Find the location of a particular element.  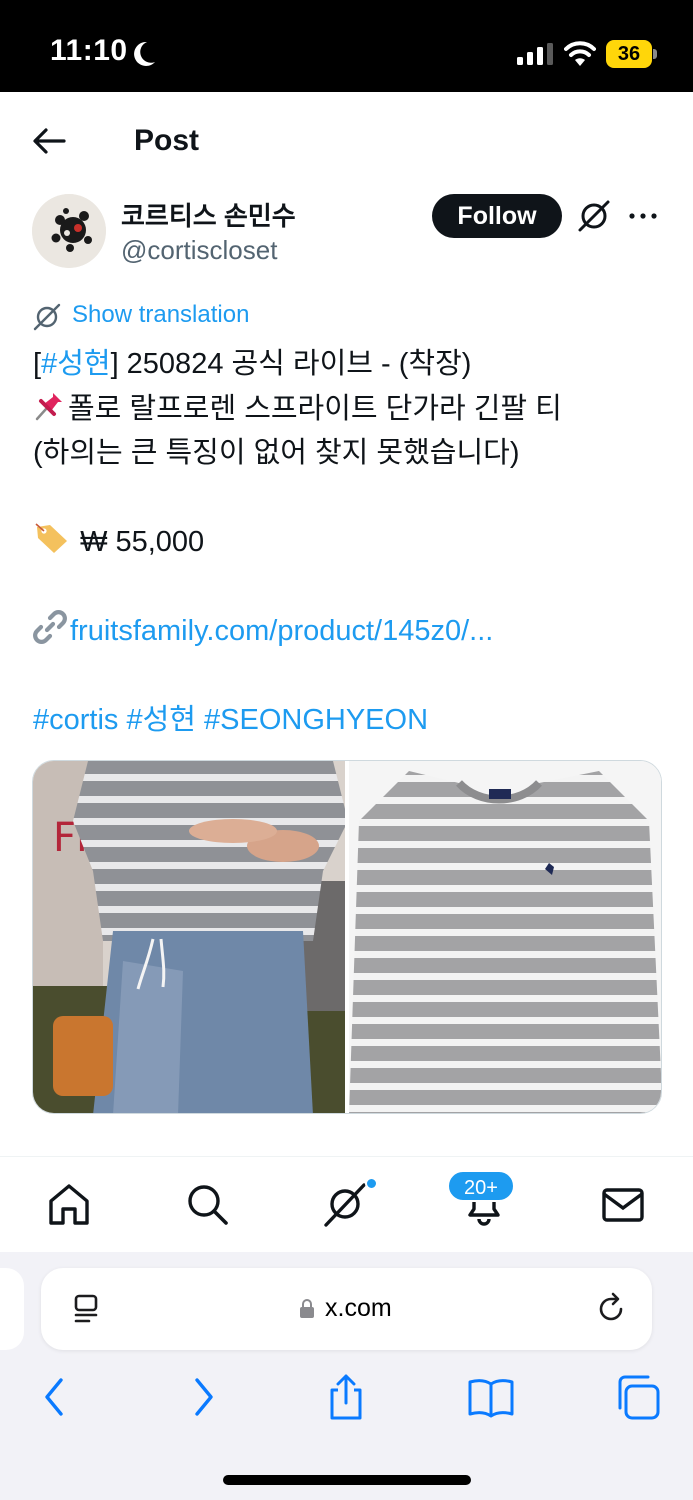

photo-outfit: FIG is located at coordinates (189, 937).